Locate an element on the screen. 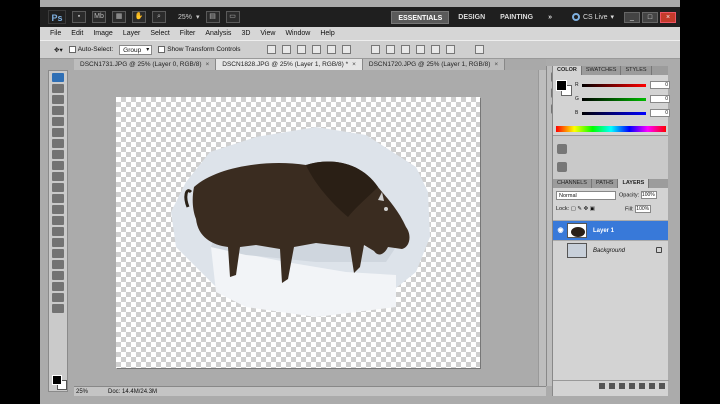  3d-rotate-tool-icon is located at coordinates (58, 275).